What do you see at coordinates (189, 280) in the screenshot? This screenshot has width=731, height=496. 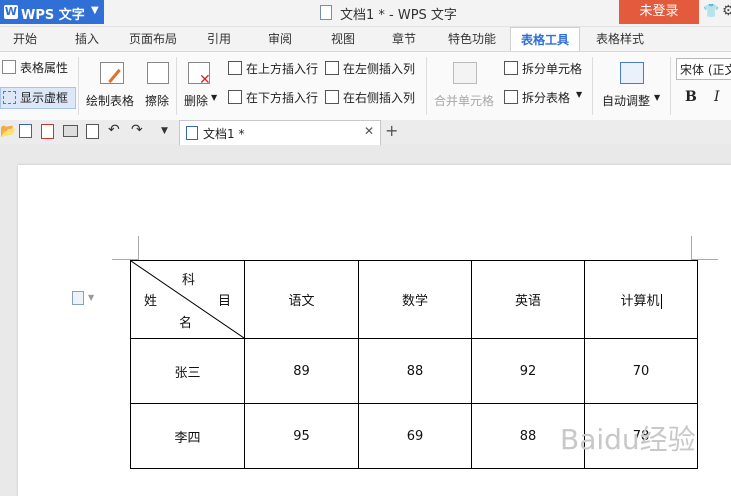 I see `diag-label-top: 科` at bounding box center [189, 280].